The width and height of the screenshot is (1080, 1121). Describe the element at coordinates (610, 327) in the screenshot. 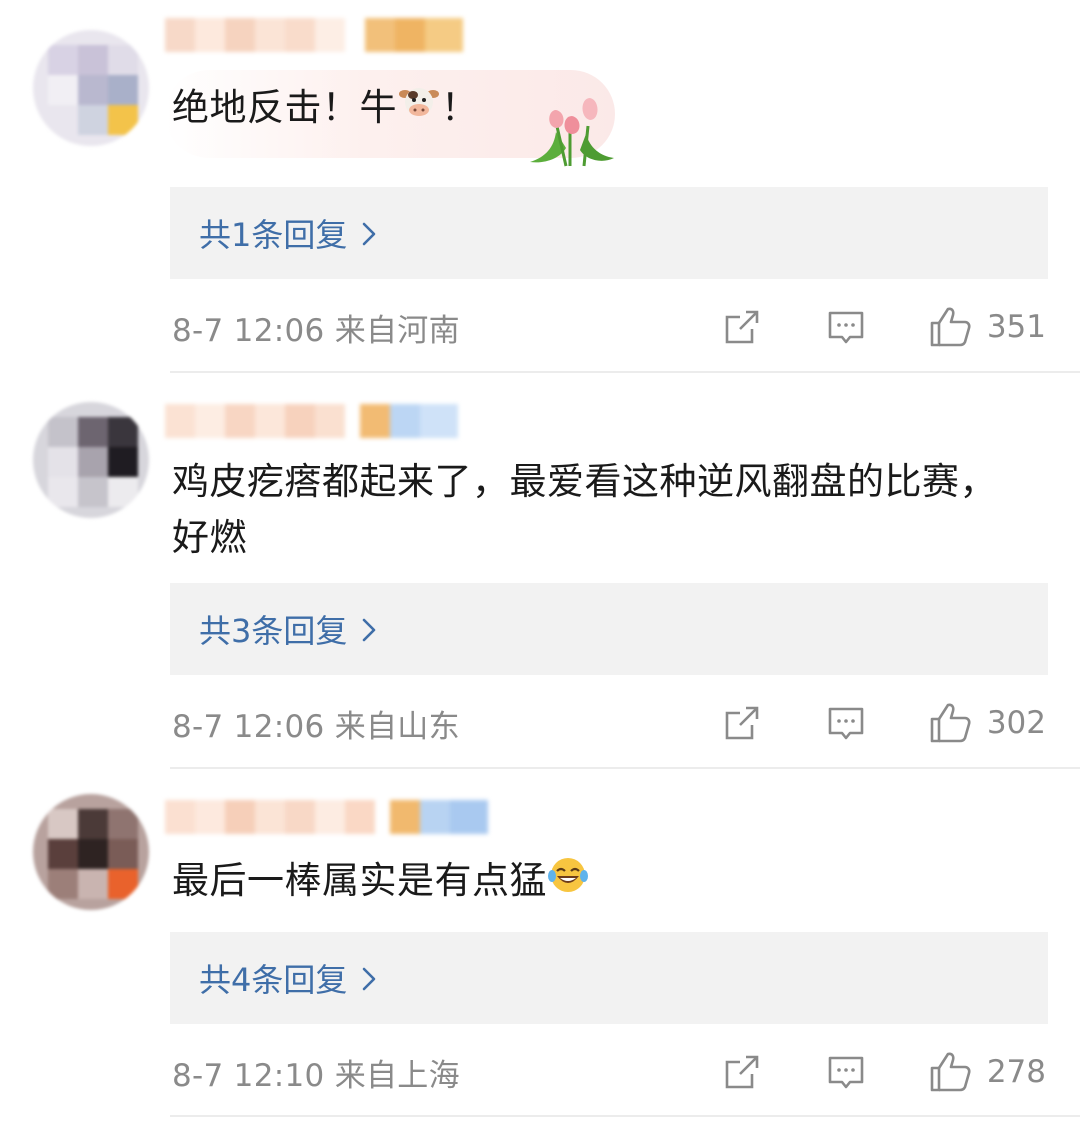

I see `comment-meta: 8-7 12:06 来自河南 351` at that location.